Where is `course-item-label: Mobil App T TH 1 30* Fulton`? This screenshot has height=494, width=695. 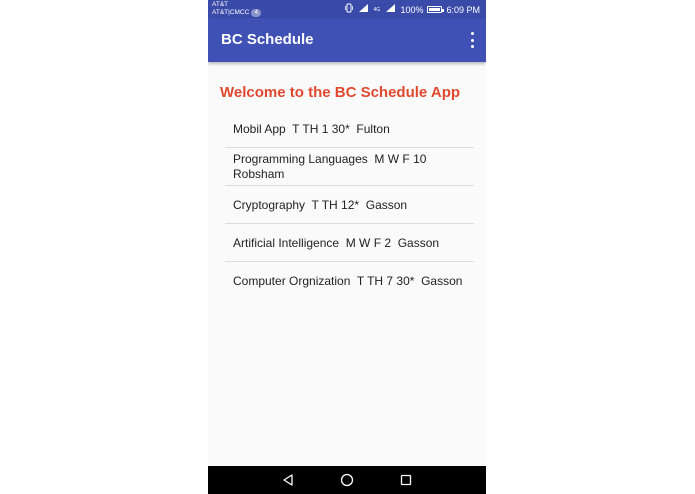 course-item-label: Mobil App T TH 1 30* Fulton is located at coordinates (311, 128).